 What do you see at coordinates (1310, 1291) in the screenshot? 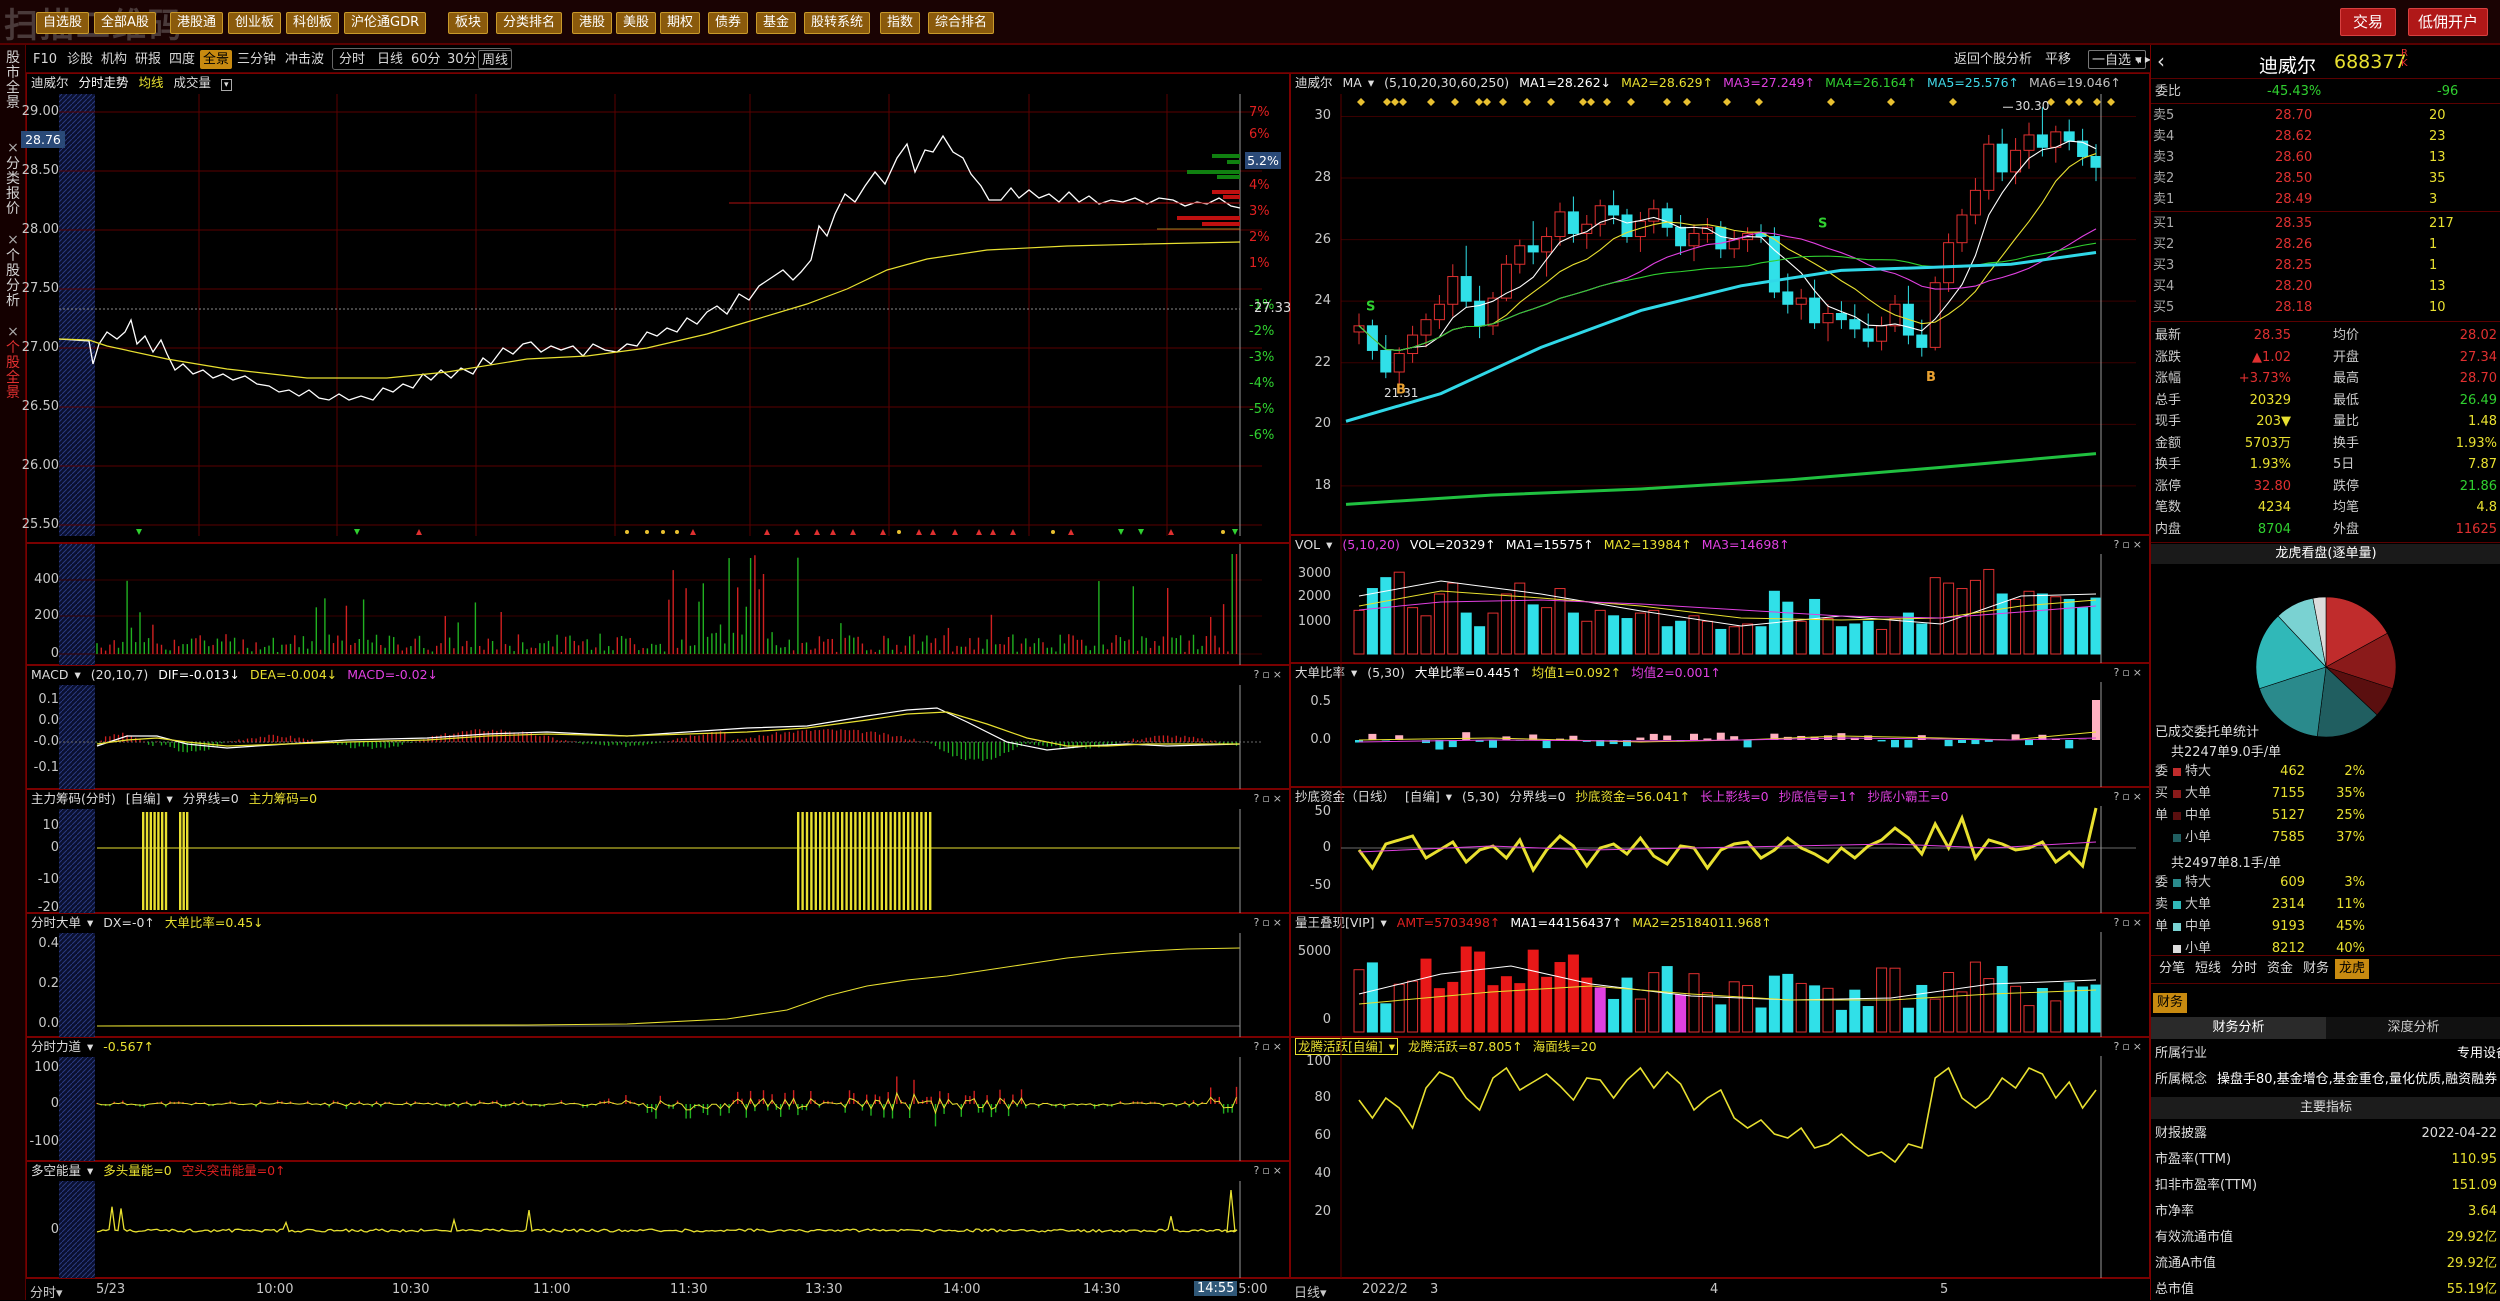
I see `date-axis-mode: 日线▾` at bounding box center [1310, 1291].